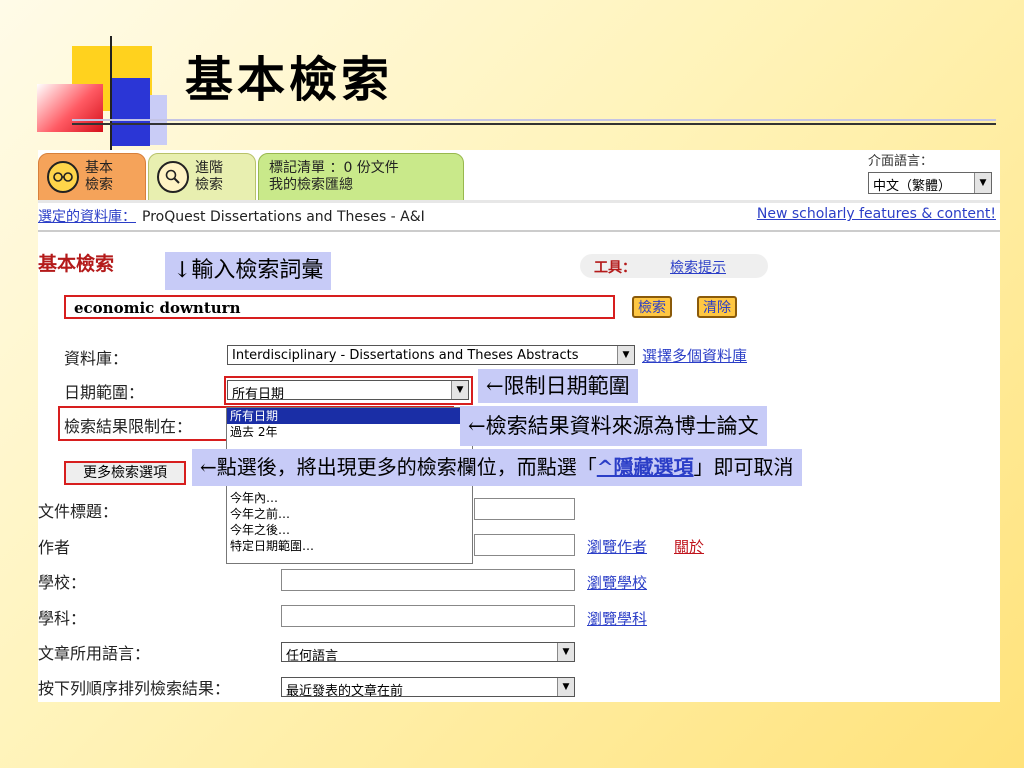 This screenshot has width=1024, height=768. What do you see at coordinates (652, 307) in the screenshot?
I see `search-button: 檢索` at bounding box center [652, 307].